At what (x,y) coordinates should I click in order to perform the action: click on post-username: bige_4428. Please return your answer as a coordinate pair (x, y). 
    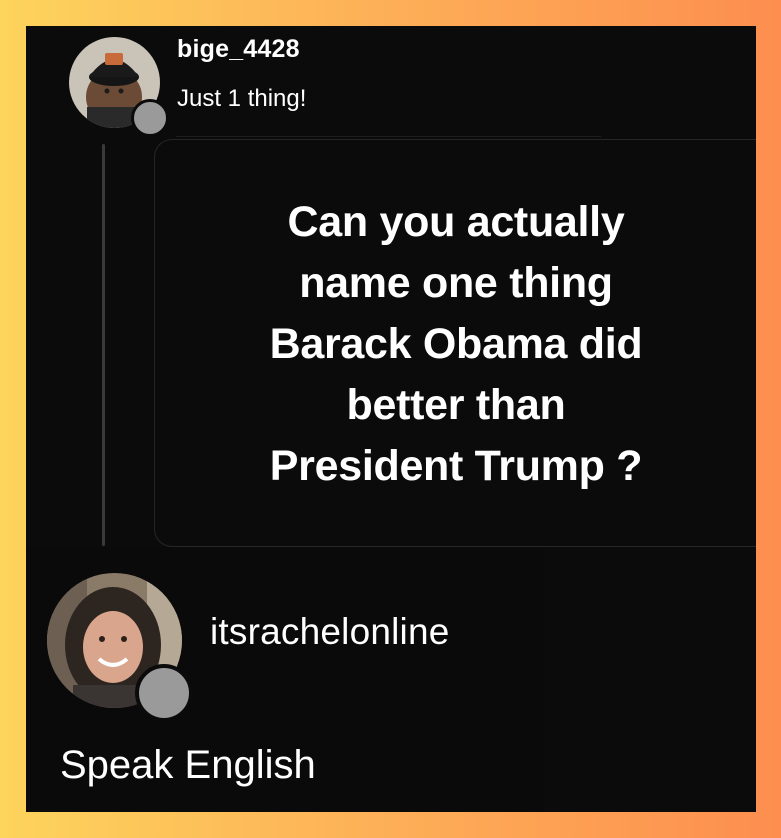
    Looking at the image, I should click on (238, 49).